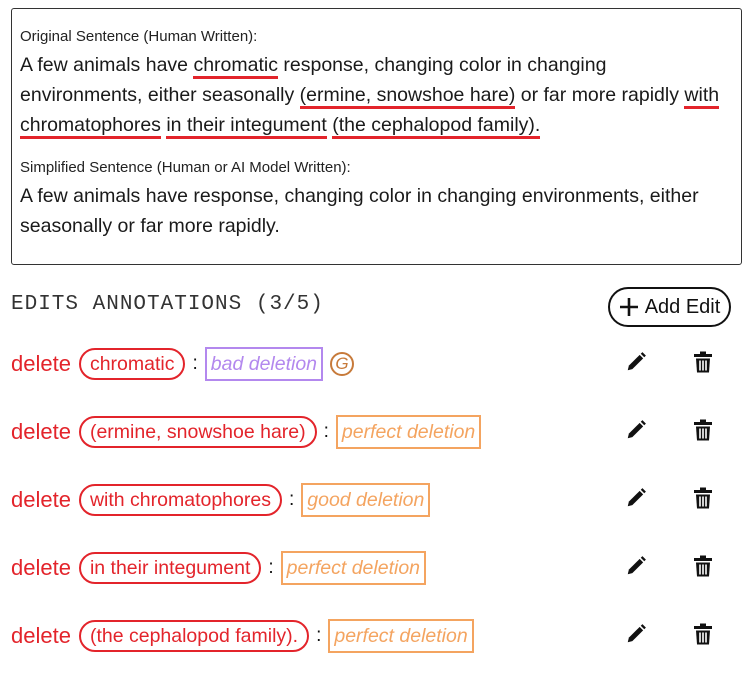 Image resolution: width=755 pixels, height=677 pixels. I want to click on edit-rating: bad deletion, so click(264, 364).